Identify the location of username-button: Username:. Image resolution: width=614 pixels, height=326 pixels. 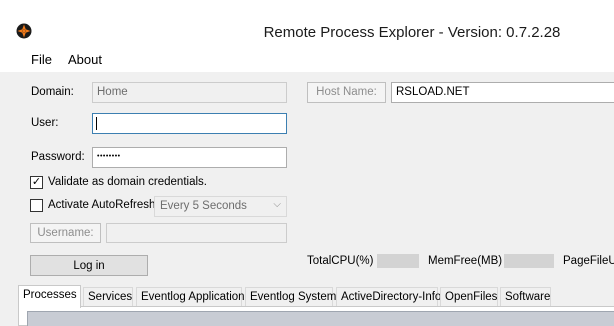
(65, 233).